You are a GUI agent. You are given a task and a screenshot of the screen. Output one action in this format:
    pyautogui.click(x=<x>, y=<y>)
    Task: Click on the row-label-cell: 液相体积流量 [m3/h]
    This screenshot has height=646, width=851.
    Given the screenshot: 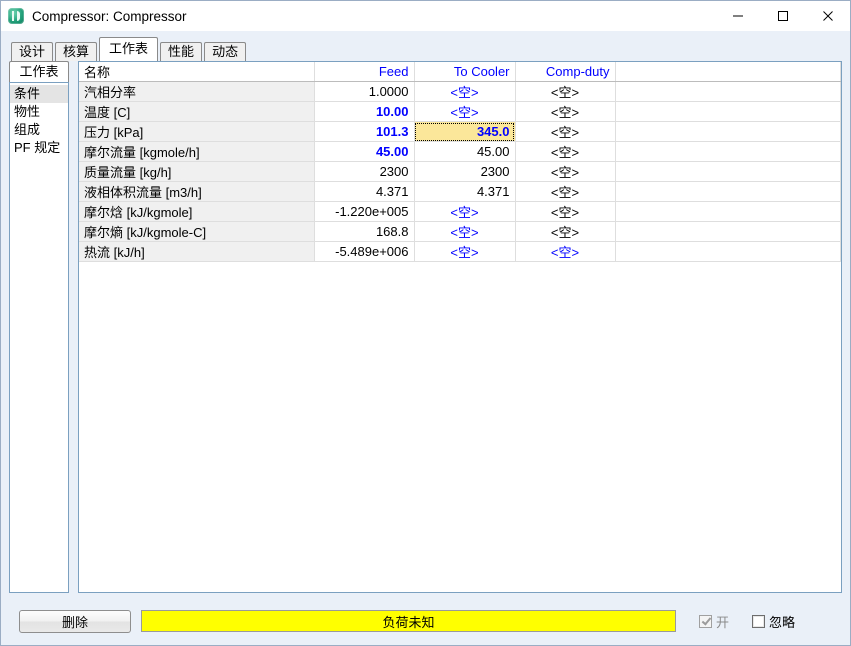 What is the action you would take?
    pyautogui.click(x=197, y=191)
    